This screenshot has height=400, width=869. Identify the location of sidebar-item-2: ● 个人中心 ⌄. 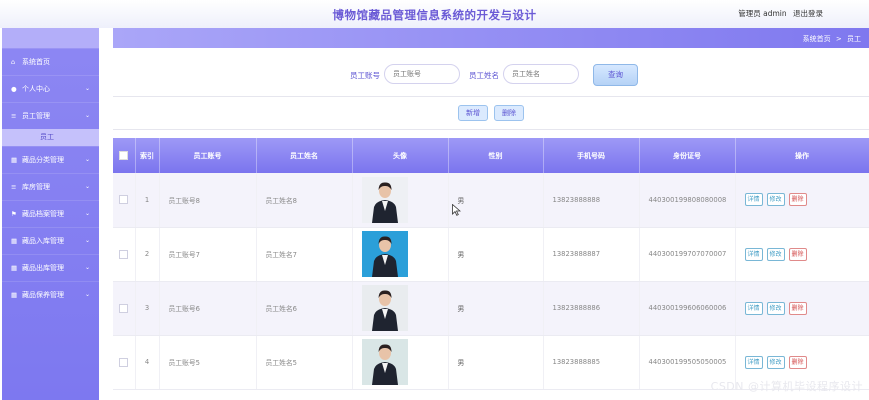
(50, 88).